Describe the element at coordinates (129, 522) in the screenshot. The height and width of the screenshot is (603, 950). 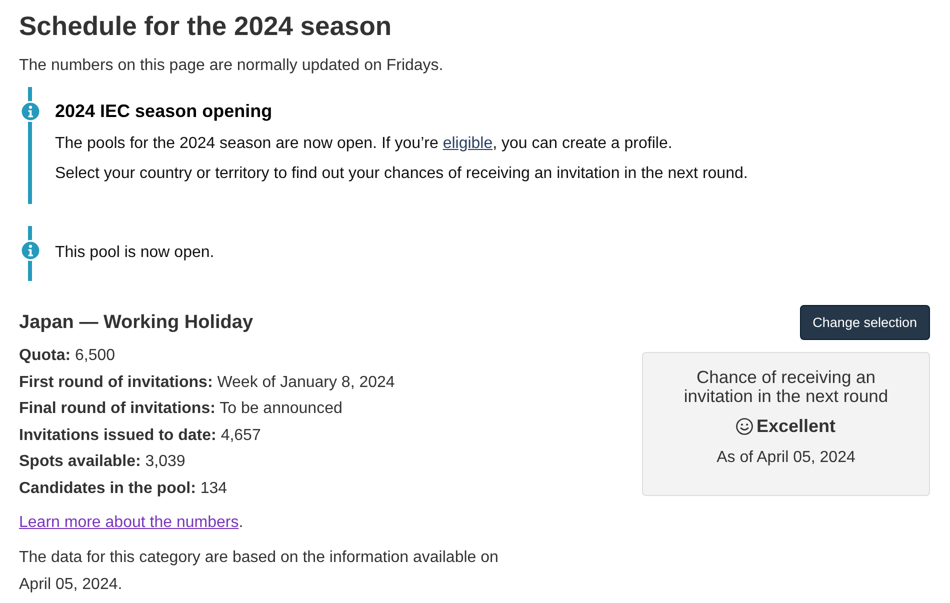
I see `learn-more-link: Learn more about the numbers` at that location.